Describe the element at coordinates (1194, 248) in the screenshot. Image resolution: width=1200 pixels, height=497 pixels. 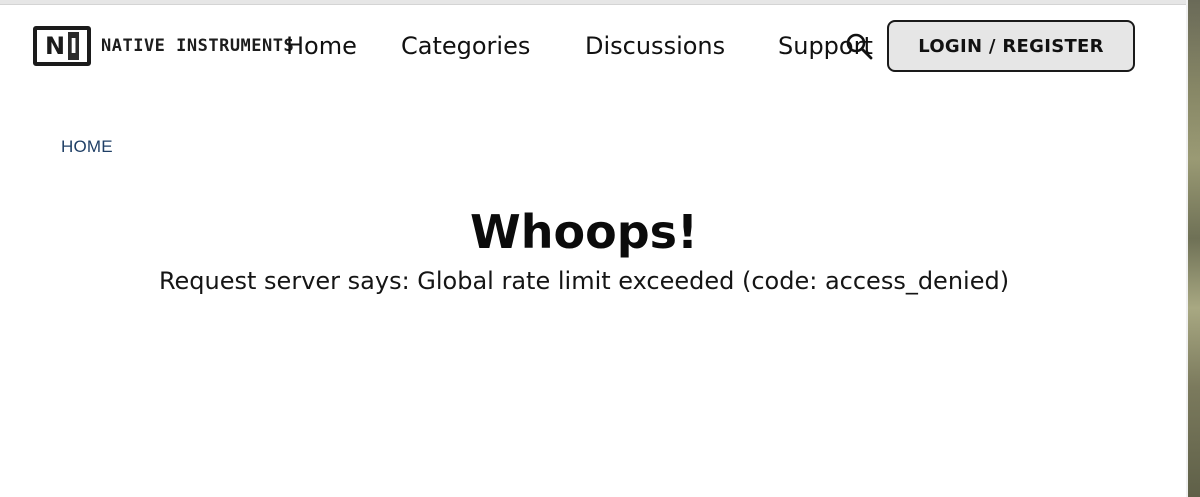
I see `background-window-edge` at that location.